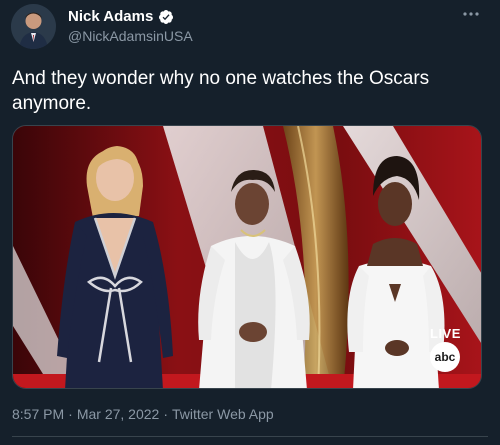 This screenshot has width=500, height=445. I want to click on tweet-meta: 8:57 PM · Mar 27, 2022 · Twitter Web App, so click(143, 414).